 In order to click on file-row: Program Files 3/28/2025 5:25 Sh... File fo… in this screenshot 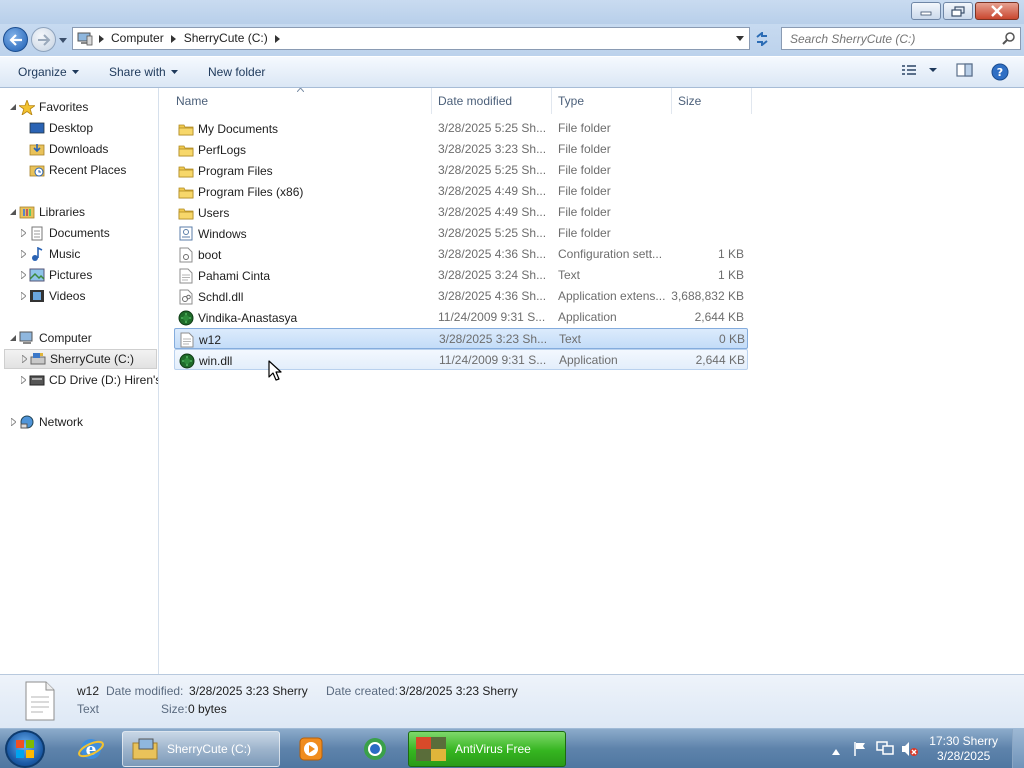, I will do `click(461, 170)`.